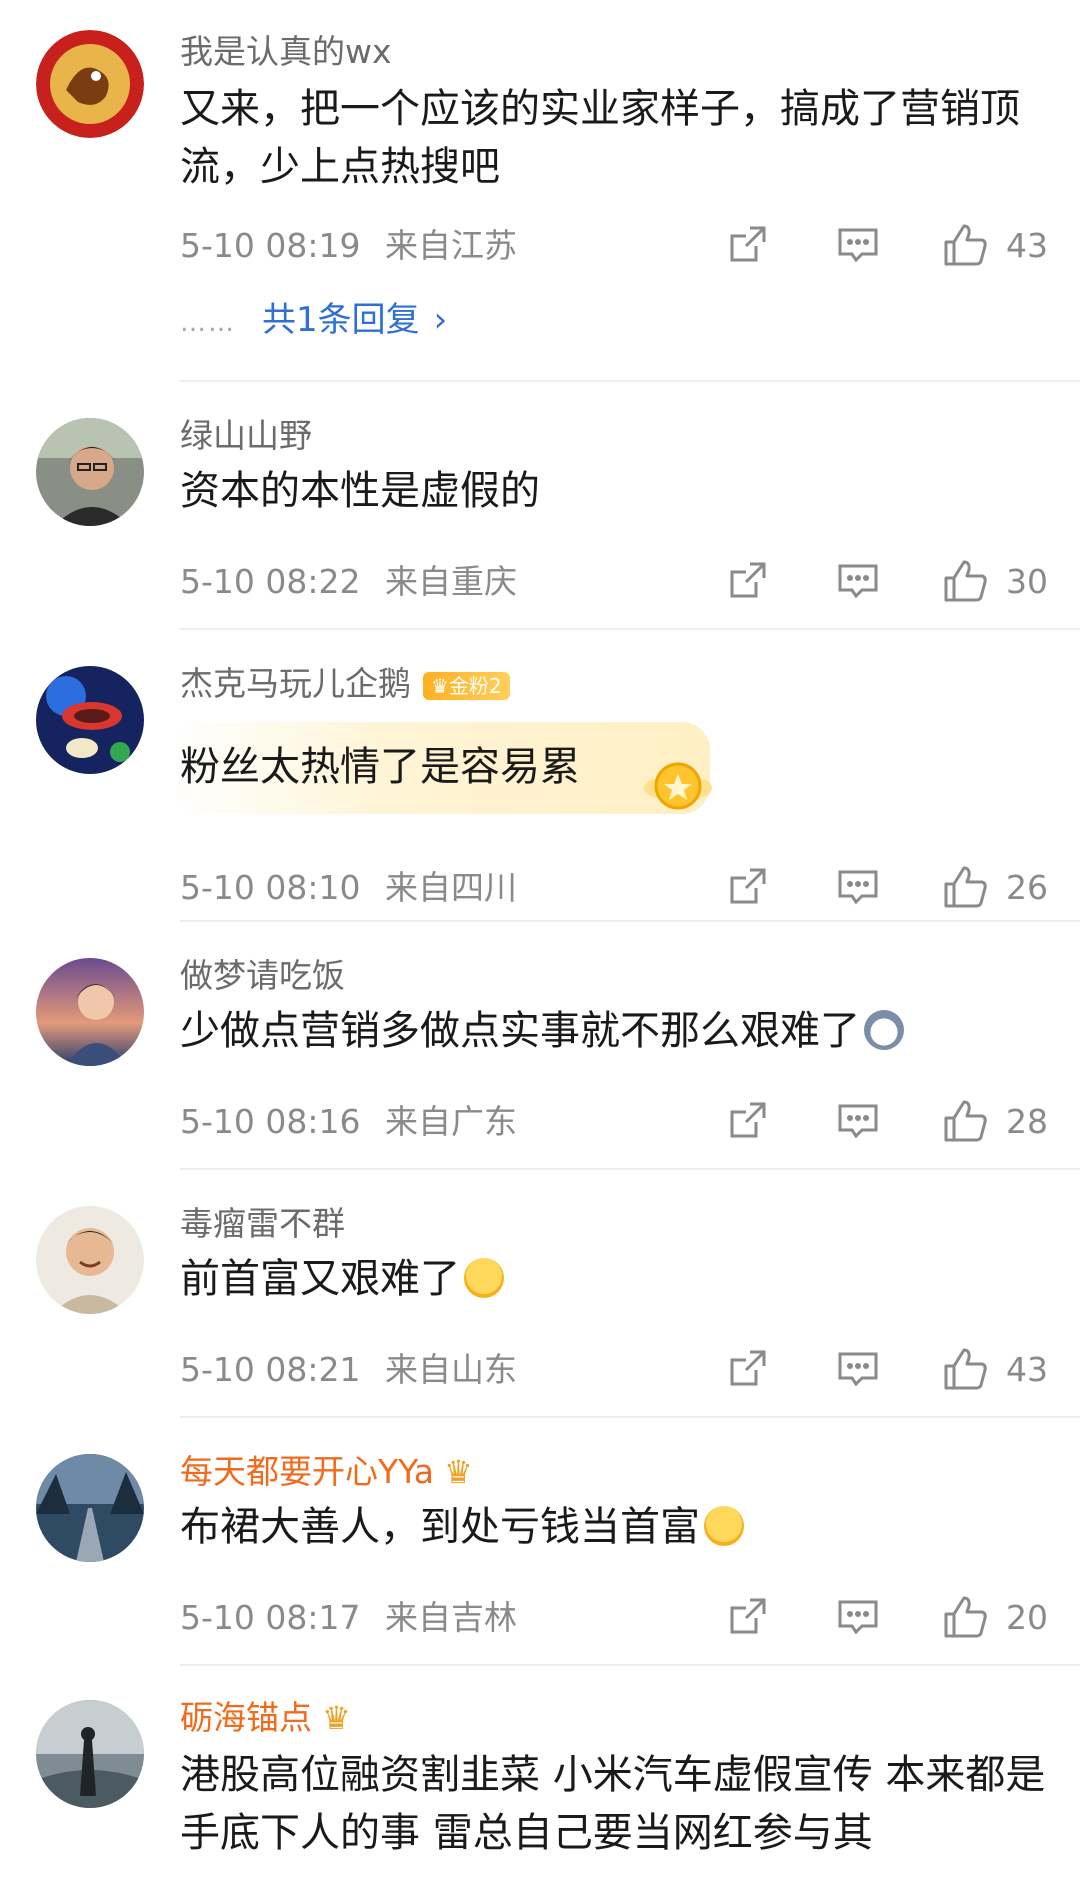  What do you see at coordinates (262, 1224) in the screenshot?
I see `username: 毒瘤雷不群` at bounding box center [262, 1224].